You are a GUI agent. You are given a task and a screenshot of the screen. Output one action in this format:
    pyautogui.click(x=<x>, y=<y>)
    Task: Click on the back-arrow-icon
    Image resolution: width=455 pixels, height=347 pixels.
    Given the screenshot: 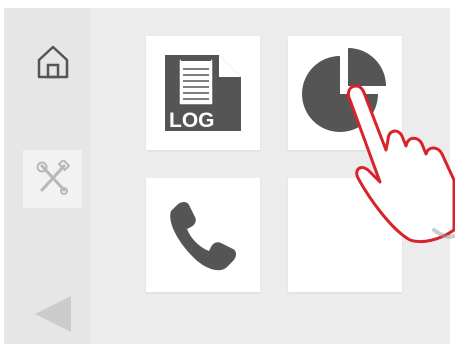 What is the action you would take?
    pyautogui.click(x=52, y=314)
    